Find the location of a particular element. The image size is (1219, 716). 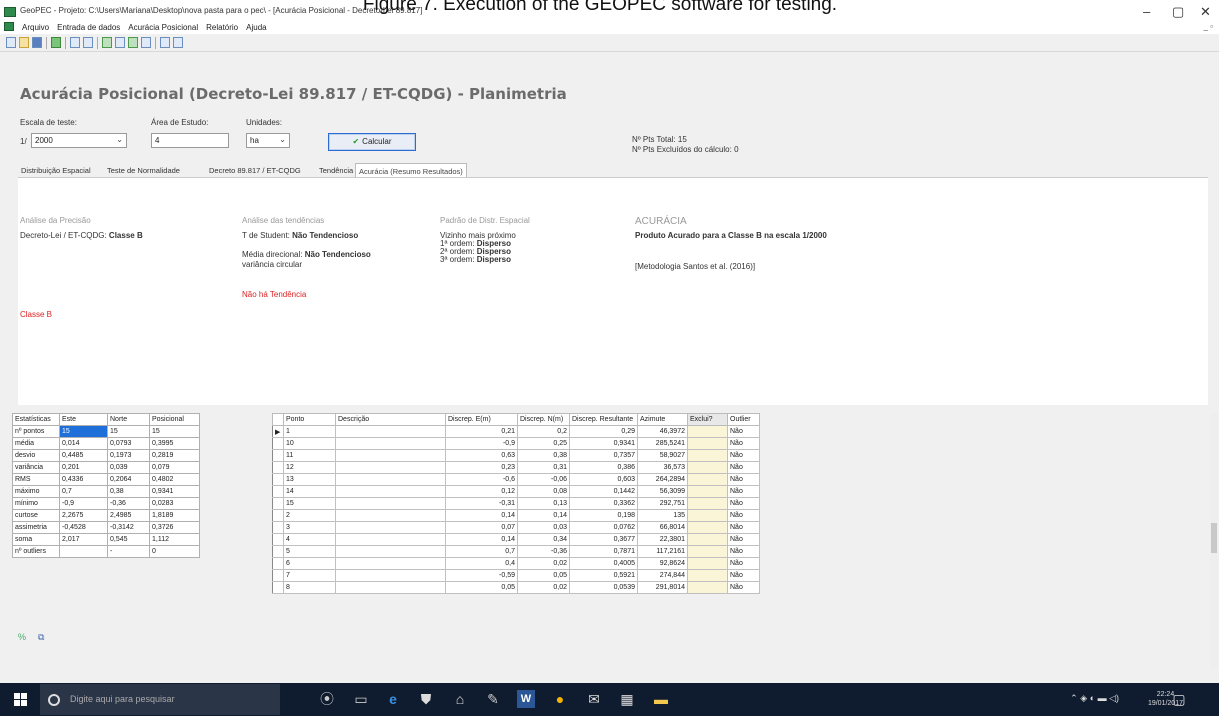

column-header: Norte is located at coordinates (128, 419).